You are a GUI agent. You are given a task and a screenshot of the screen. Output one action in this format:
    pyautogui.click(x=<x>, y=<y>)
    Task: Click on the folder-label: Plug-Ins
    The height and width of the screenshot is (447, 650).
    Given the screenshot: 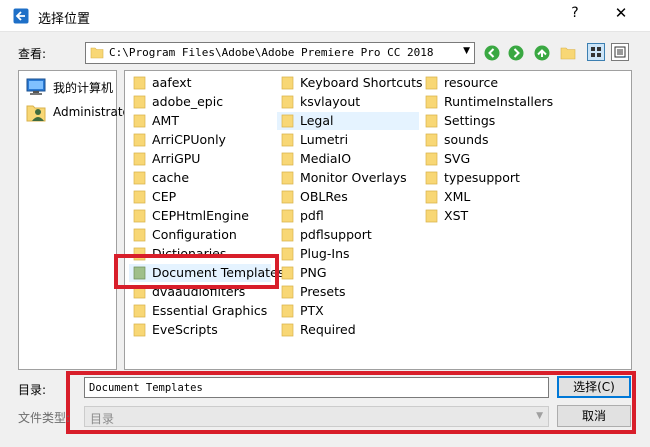 What is the action you would take?
    pyautogui.click(x=325, y=253)
    